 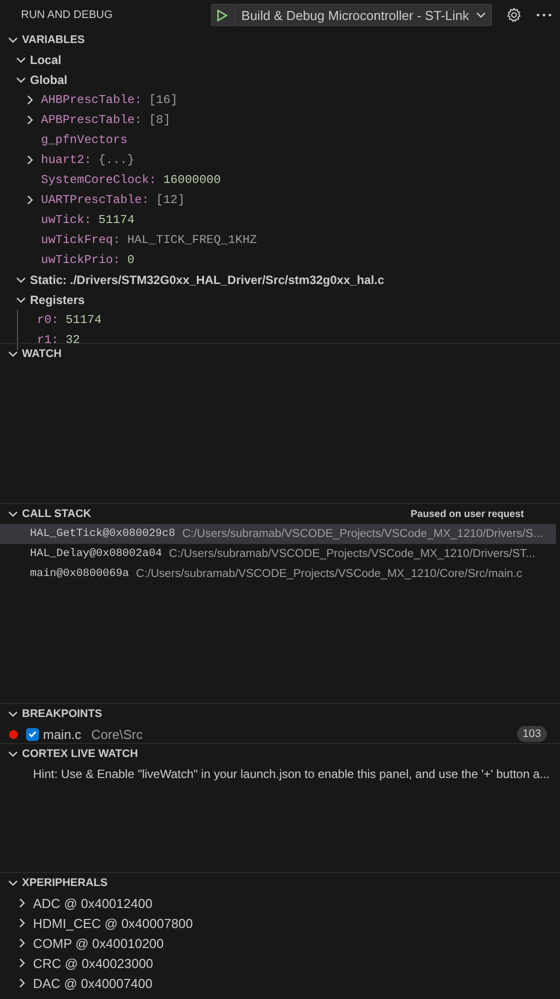 What do you see at coordinates (280, 260) in the screenshot?
I see `variable-item: uwTickPrio: 0` at bounding box center [280, 260].